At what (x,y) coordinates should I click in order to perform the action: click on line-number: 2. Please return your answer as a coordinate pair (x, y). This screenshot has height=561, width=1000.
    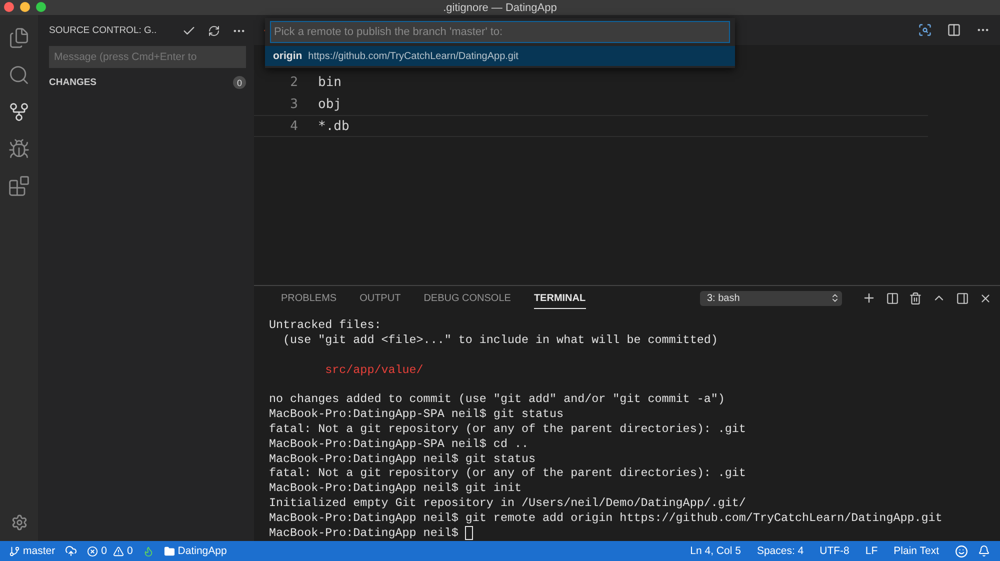
    Looking at the image, I should click on (293, 82).